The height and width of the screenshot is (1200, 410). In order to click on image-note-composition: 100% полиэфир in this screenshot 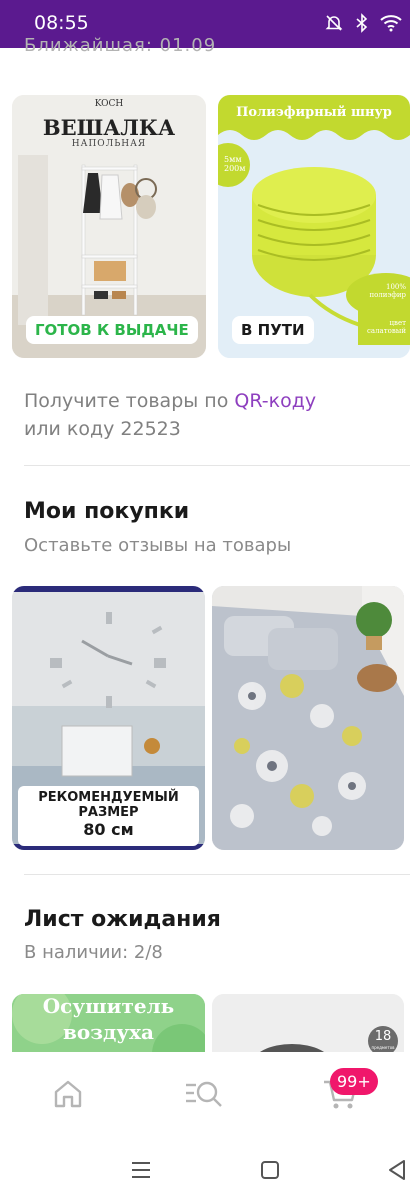, I will do `click(387, 291)`.